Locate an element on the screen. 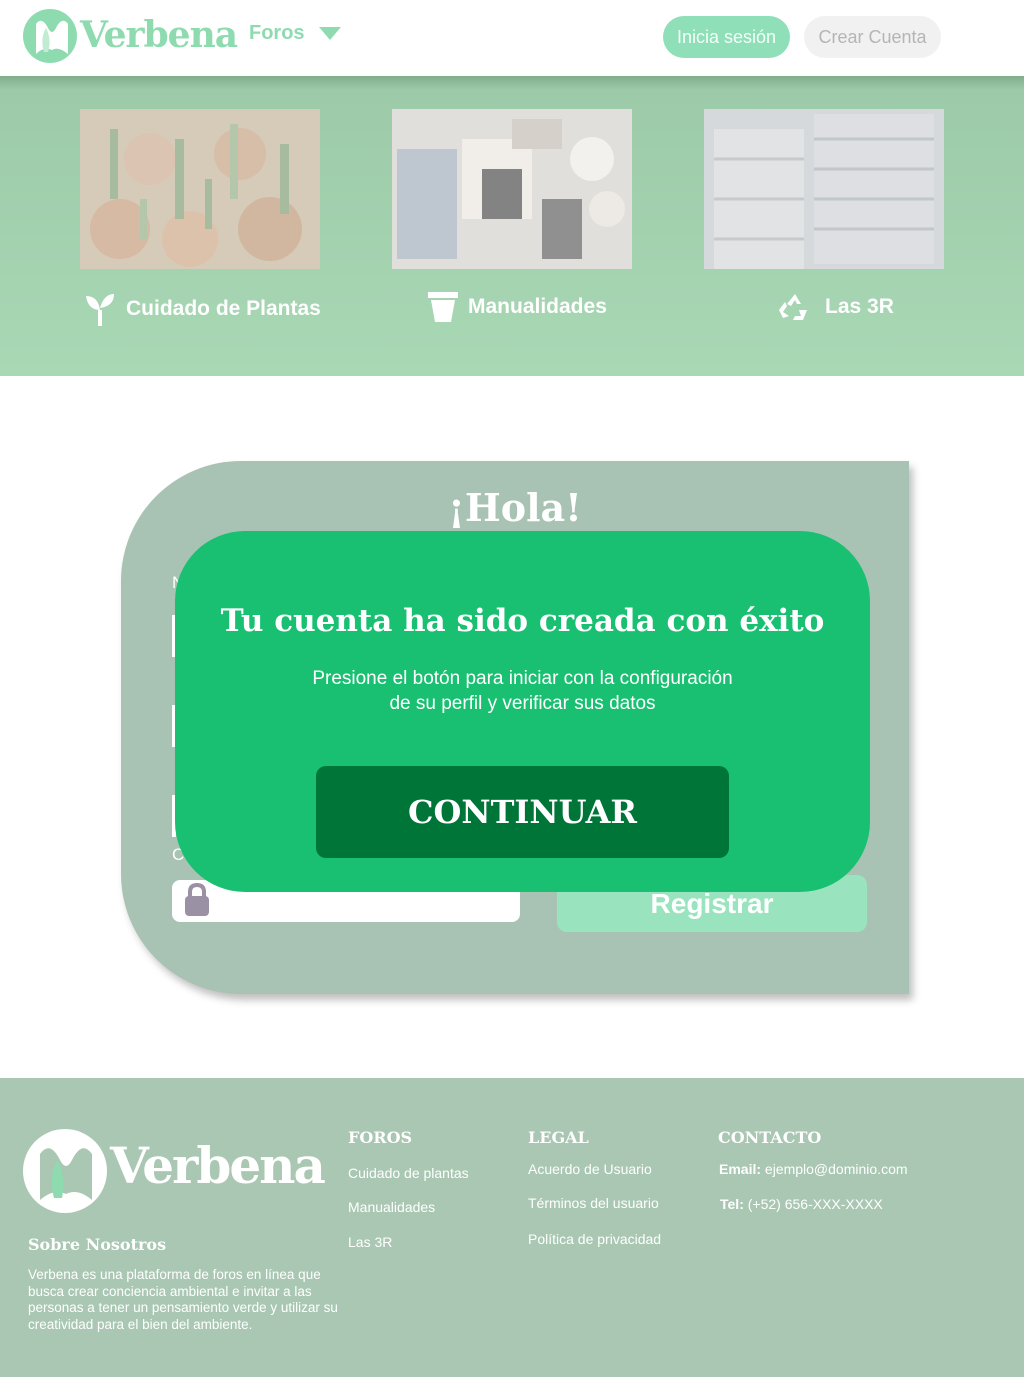  footer-link-crafts: Manualidades is located at coordinates (391, 1207).